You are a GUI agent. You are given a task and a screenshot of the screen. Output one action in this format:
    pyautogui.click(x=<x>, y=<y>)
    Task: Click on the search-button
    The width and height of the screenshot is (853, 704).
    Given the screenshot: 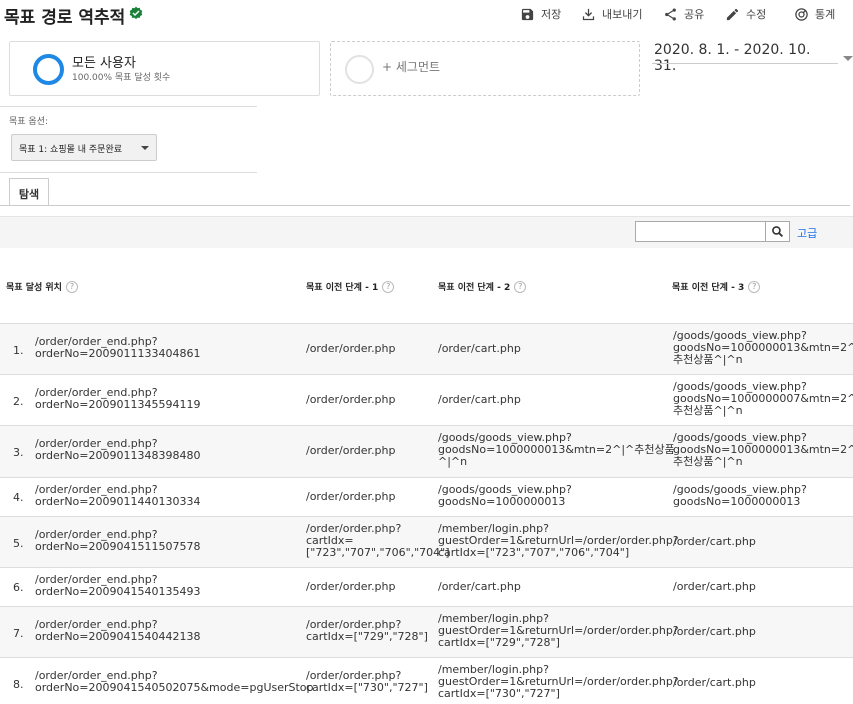 What is the action you would take?
    pyautogui.click(x=777, y=231)
    